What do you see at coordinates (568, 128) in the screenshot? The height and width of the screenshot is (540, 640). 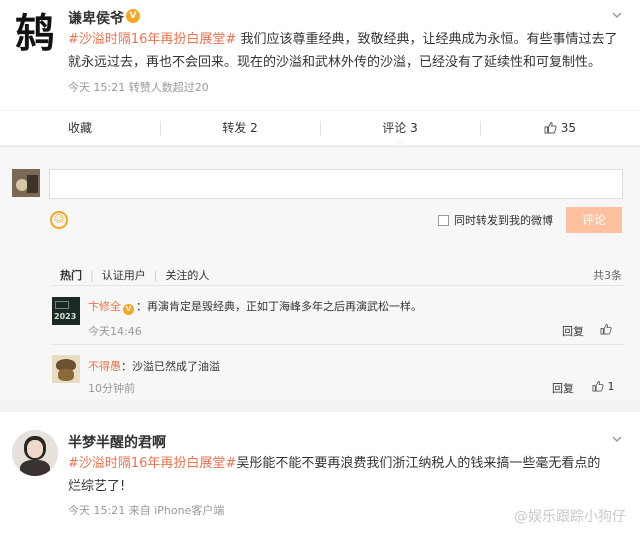 I see `like-count: 35` at bounding box center [568, 128].